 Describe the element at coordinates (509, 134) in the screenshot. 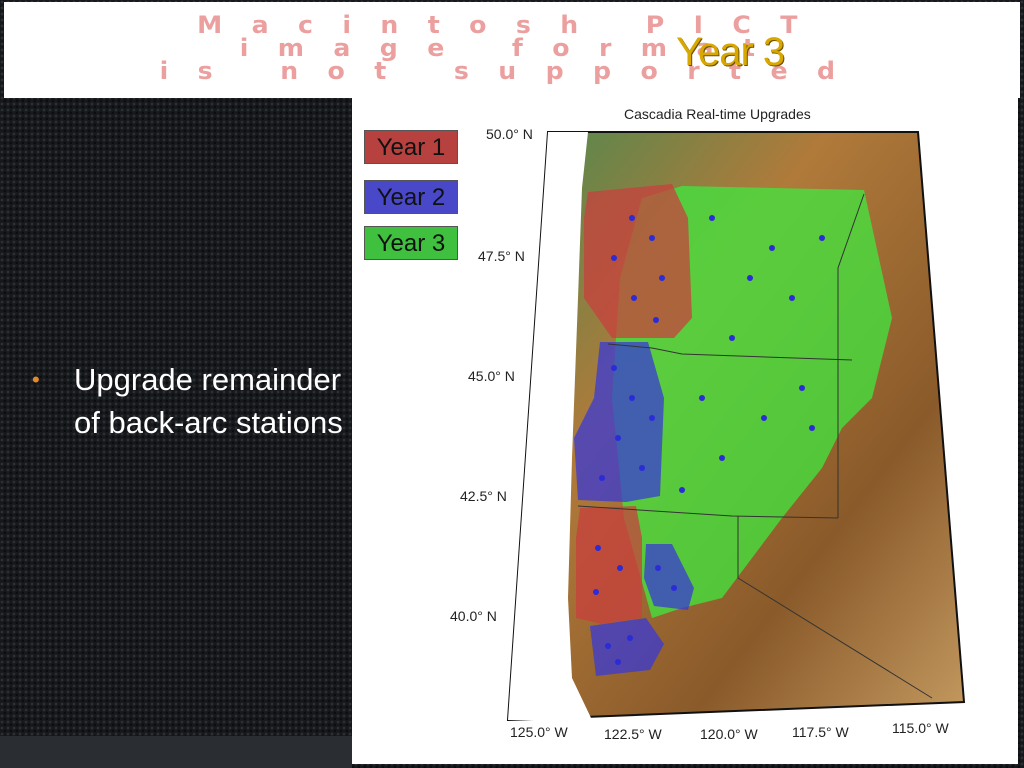

I see `lat-label-50: 50.0° N` at that location.